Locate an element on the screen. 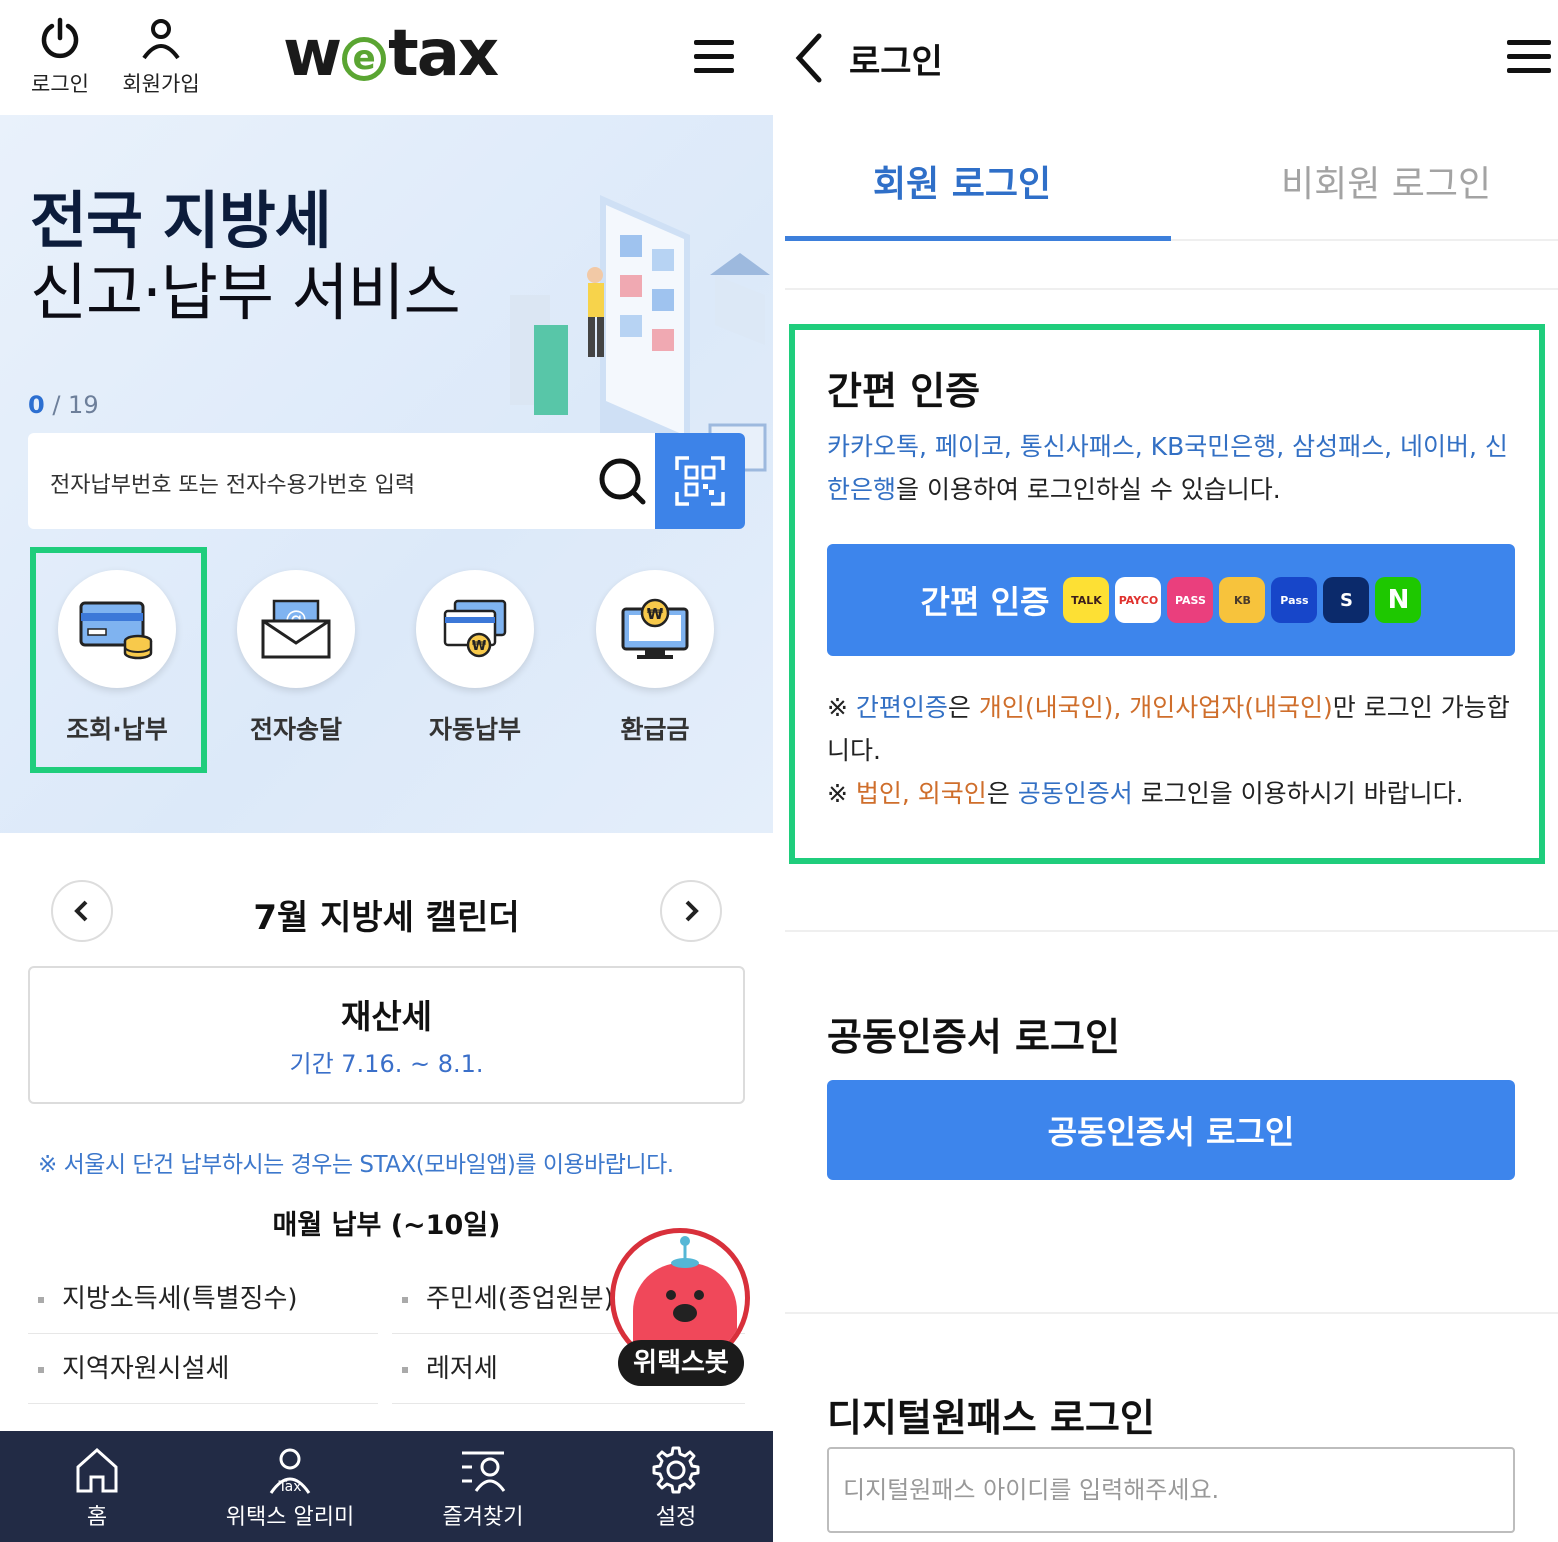  favorites-icon is located at coordinates (484, 1471).